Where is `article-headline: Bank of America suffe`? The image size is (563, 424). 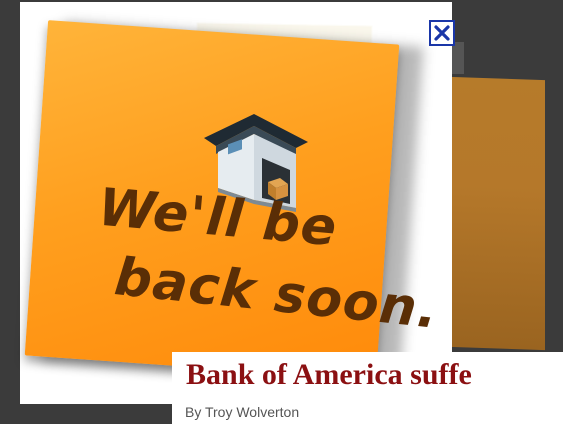
article-headline: Bank of America suffe is located at coordinates (329, 375).